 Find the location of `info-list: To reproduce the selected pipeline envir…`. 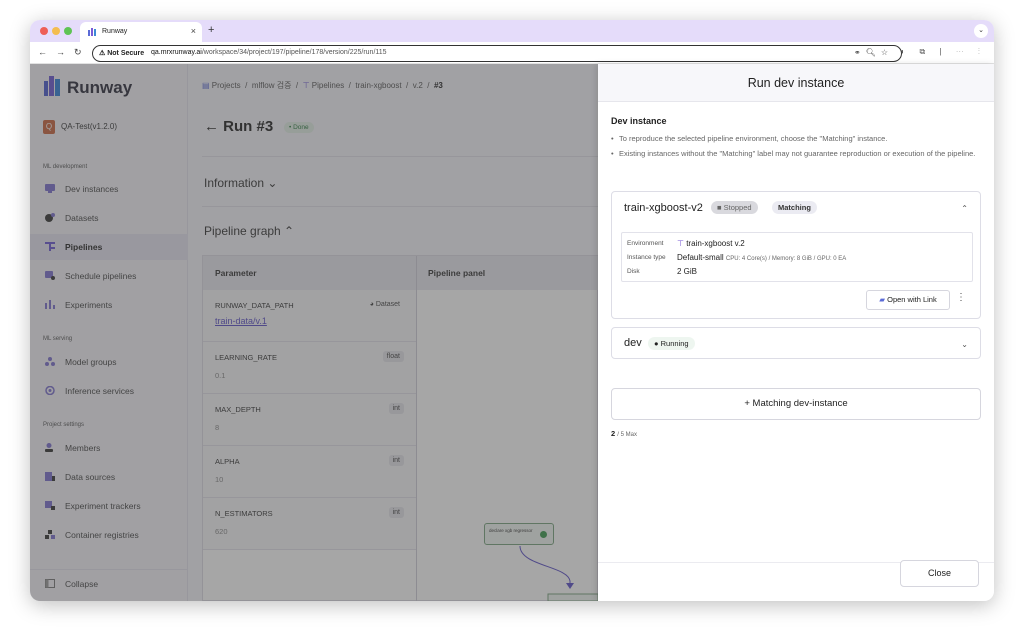

info-list: To reproduce the selected pipeline envir… is located at coordinates (797, 148).